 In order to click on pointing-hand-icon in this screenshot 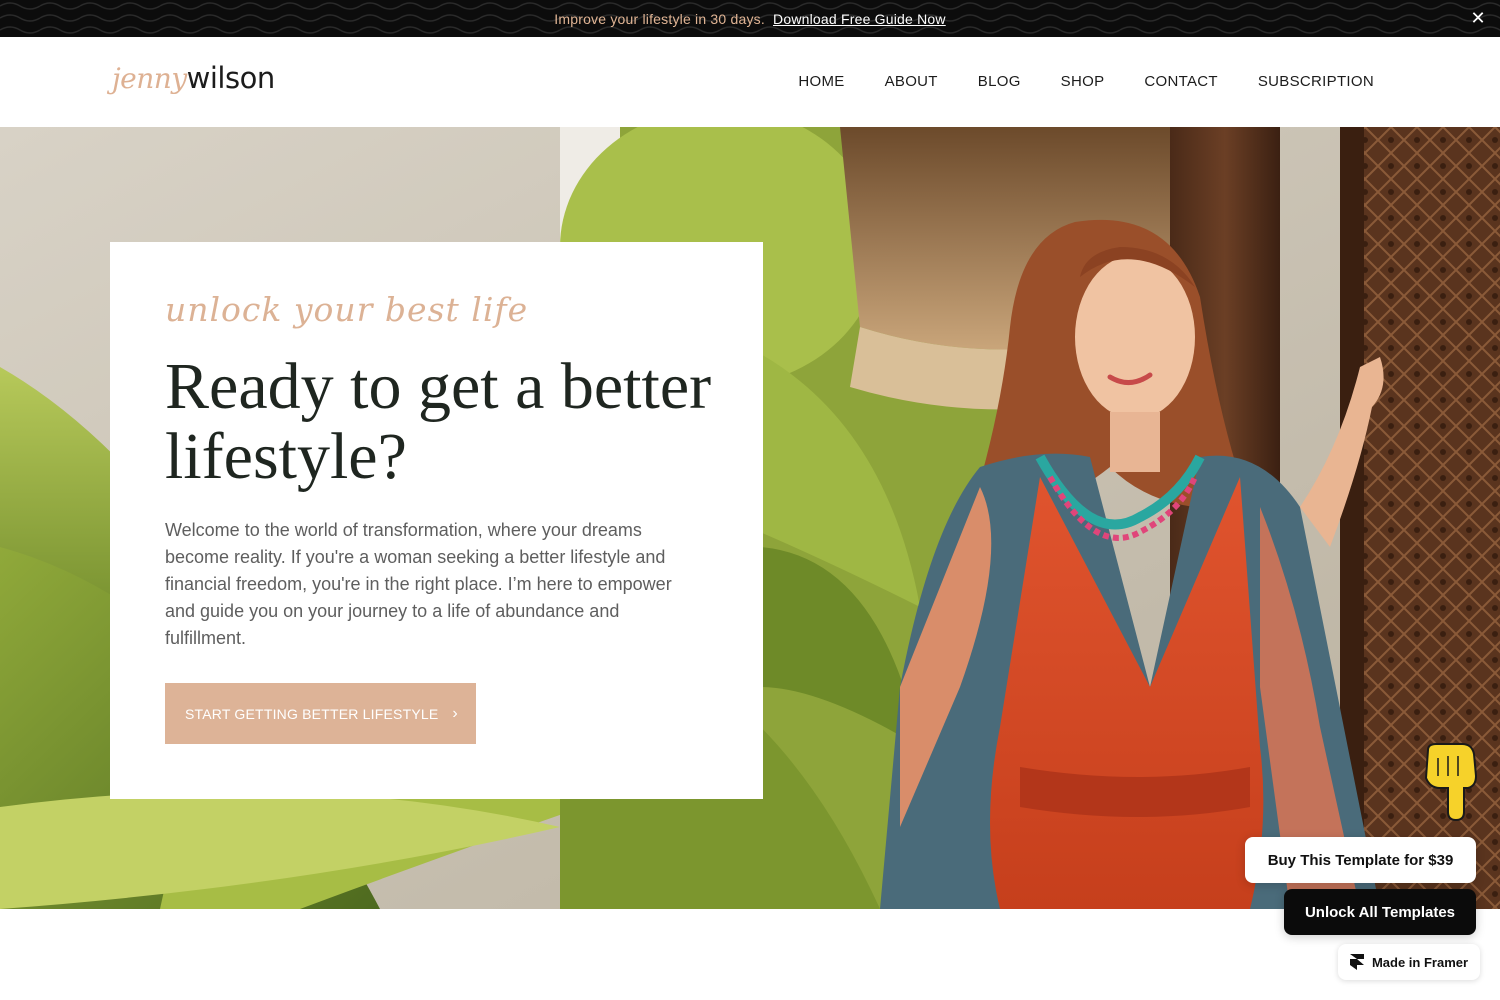, I will do `click(1451, 782)`.